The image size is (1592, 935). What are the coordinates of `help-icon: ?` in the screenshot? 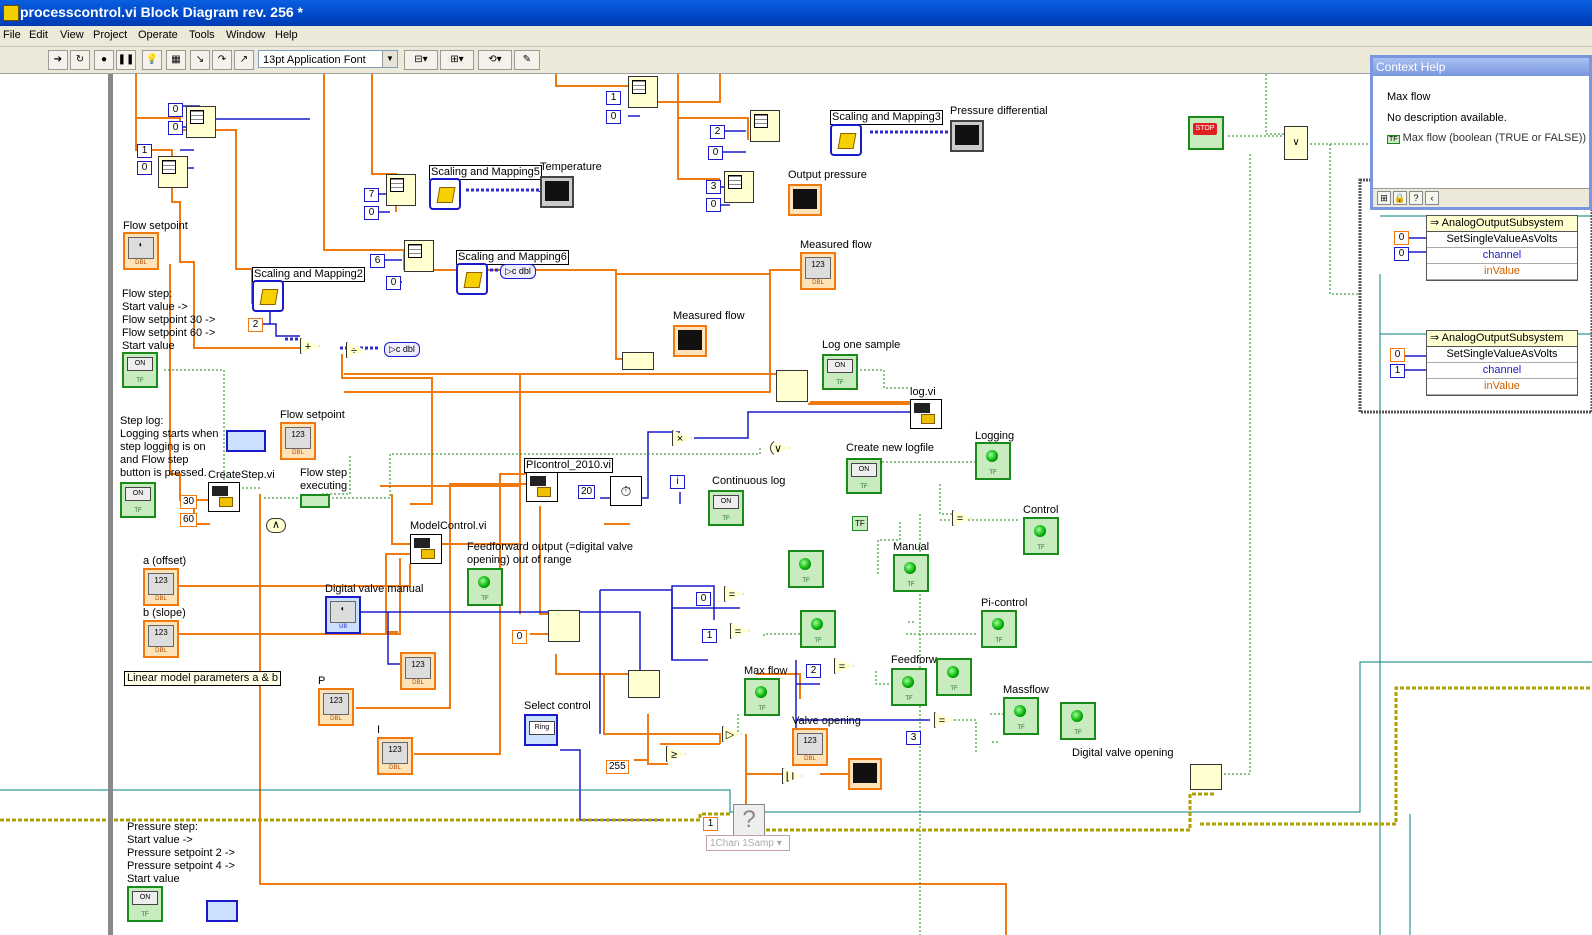 It's located at (1416, 198).